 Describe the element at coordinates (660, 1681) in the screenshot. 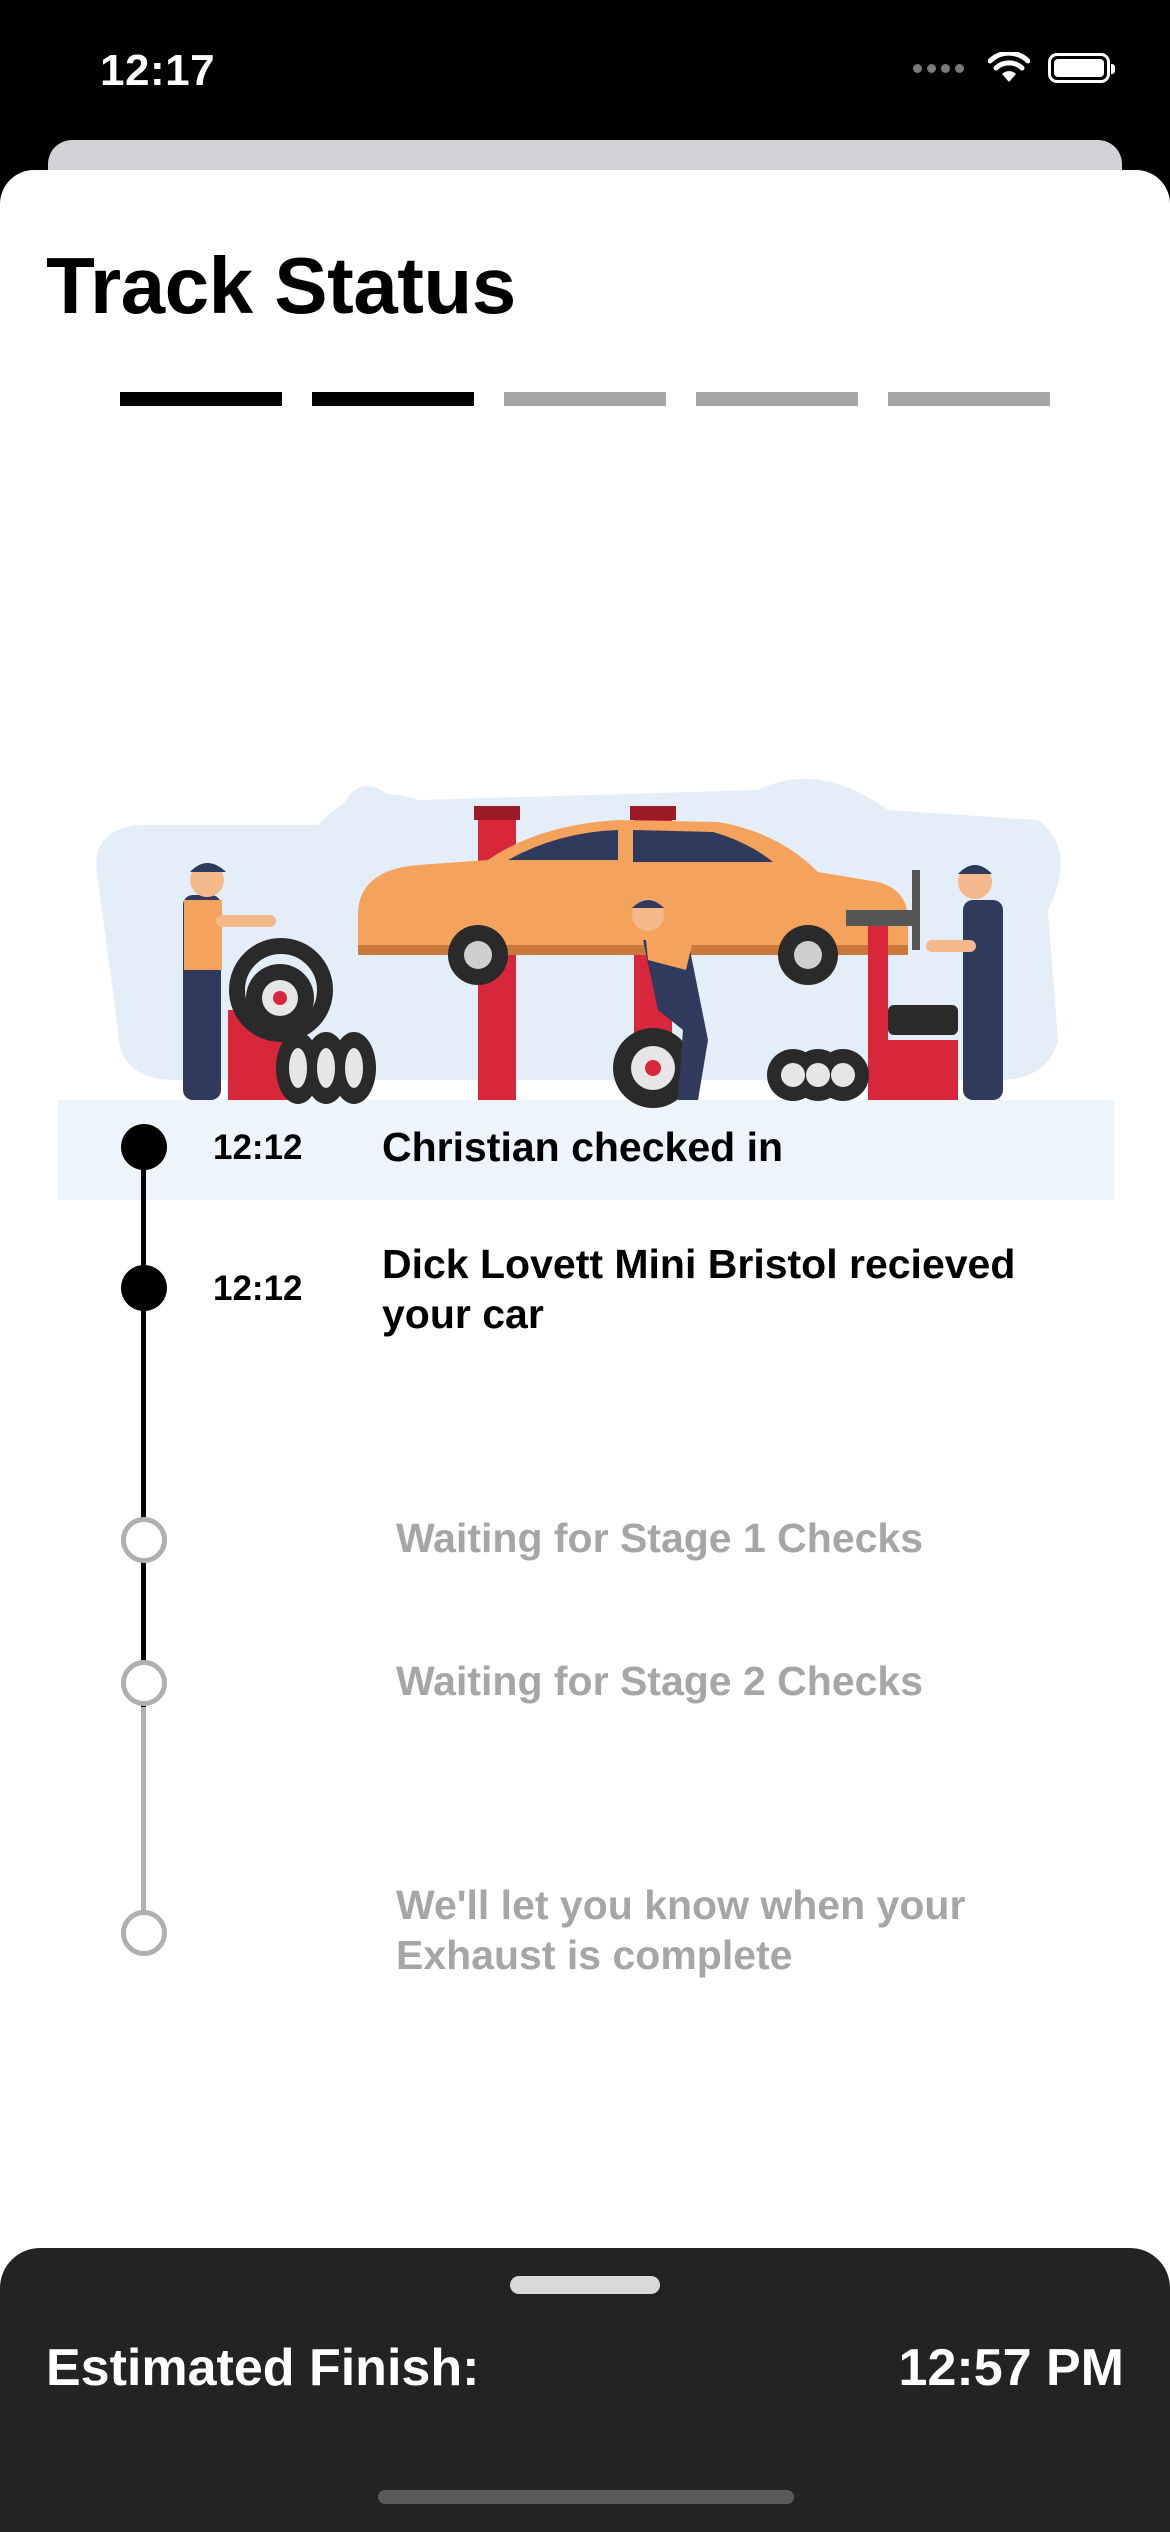

I see `timeline-event: Waiting for Stage 2 Checks` at that location.